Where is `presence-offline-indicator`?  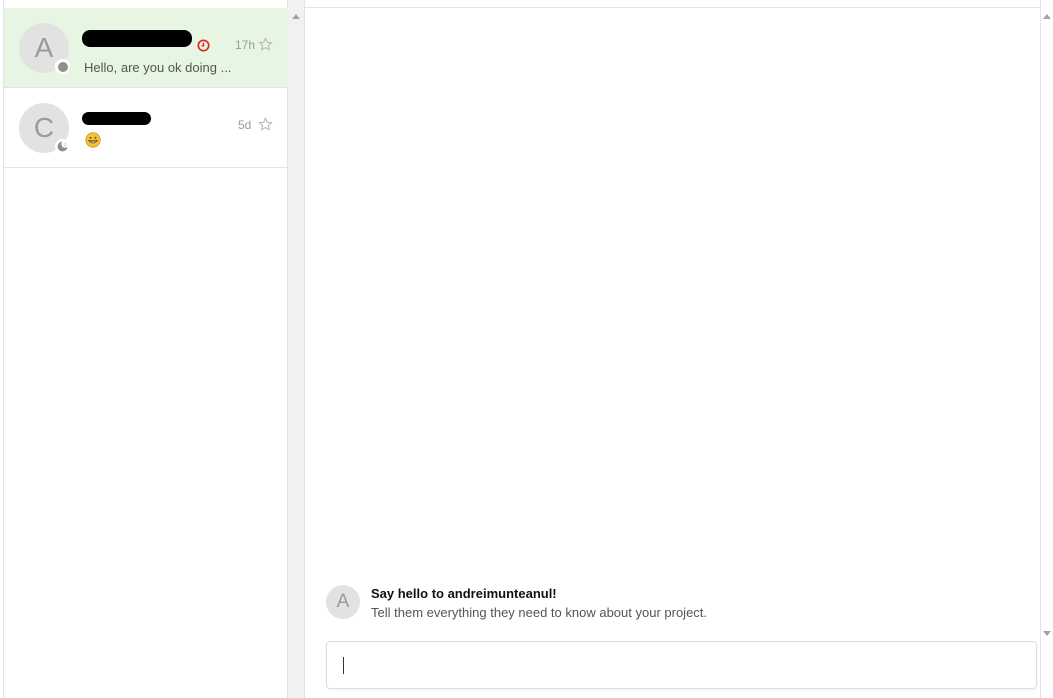
presence-offline-indicator is located at coordinates (62, 66).